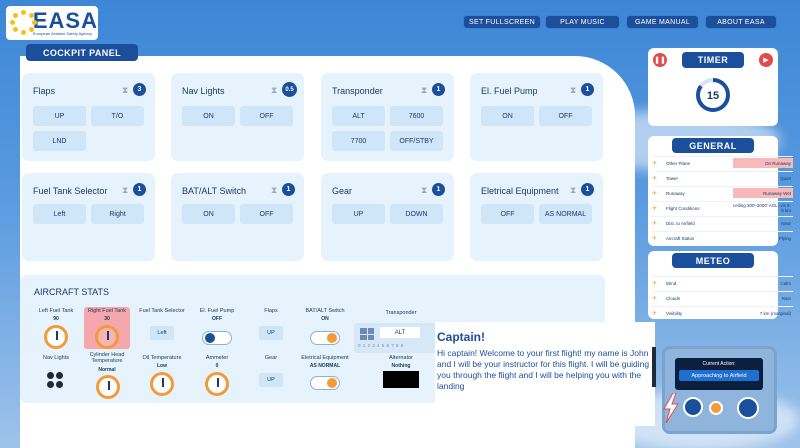 The width and height of the screenshot is (800, 448). Describe the element at coordinates (214, 191) in the screenshot. I see `card-title: BAT/ALT Switch` at that location.